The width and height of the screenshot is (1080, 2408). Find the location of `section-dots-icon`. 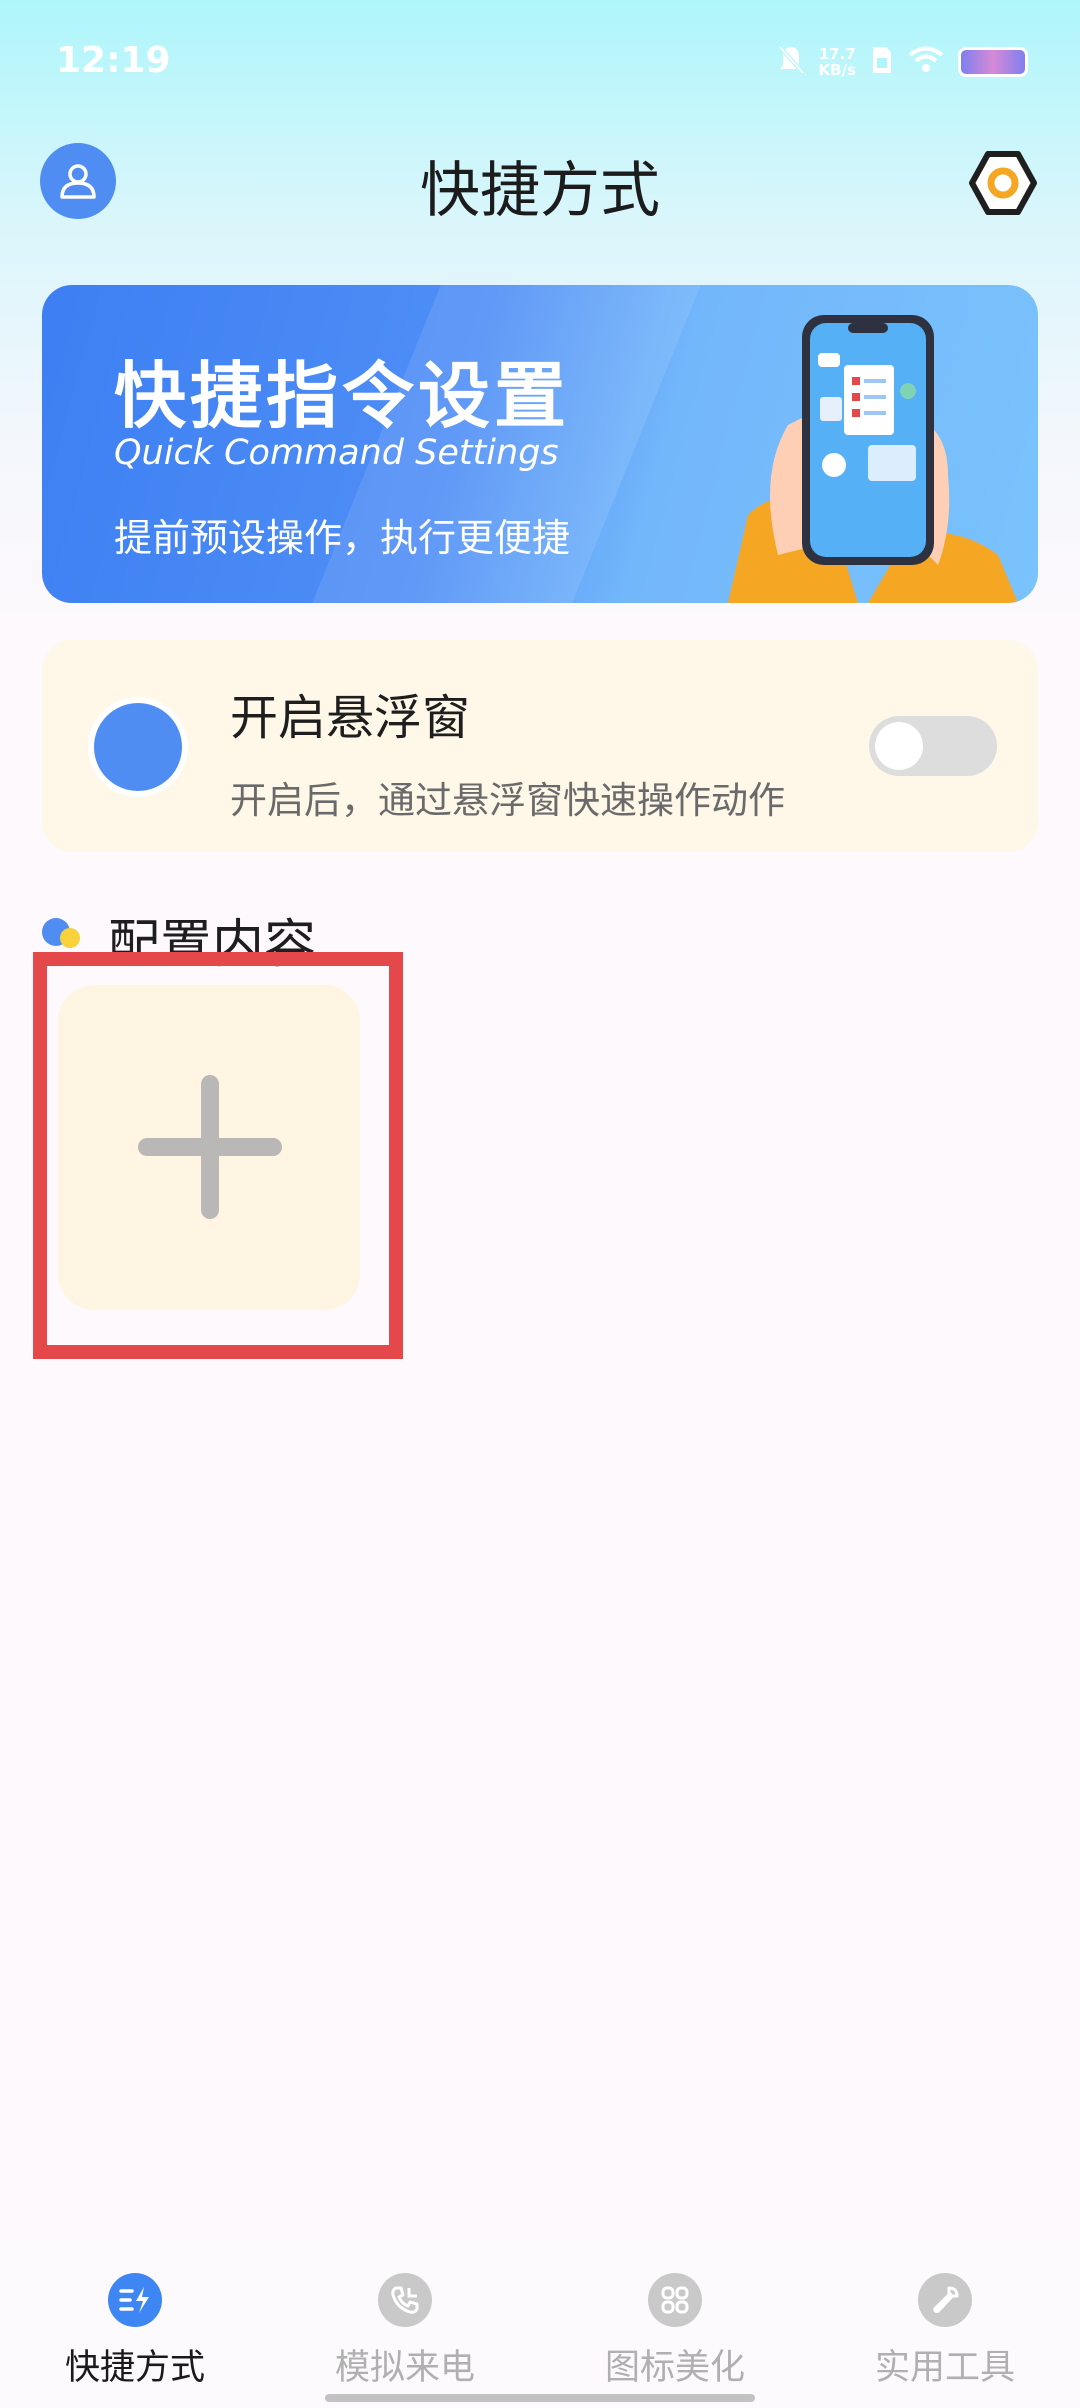

section-dots-icon is located at coordinates (61, 933).